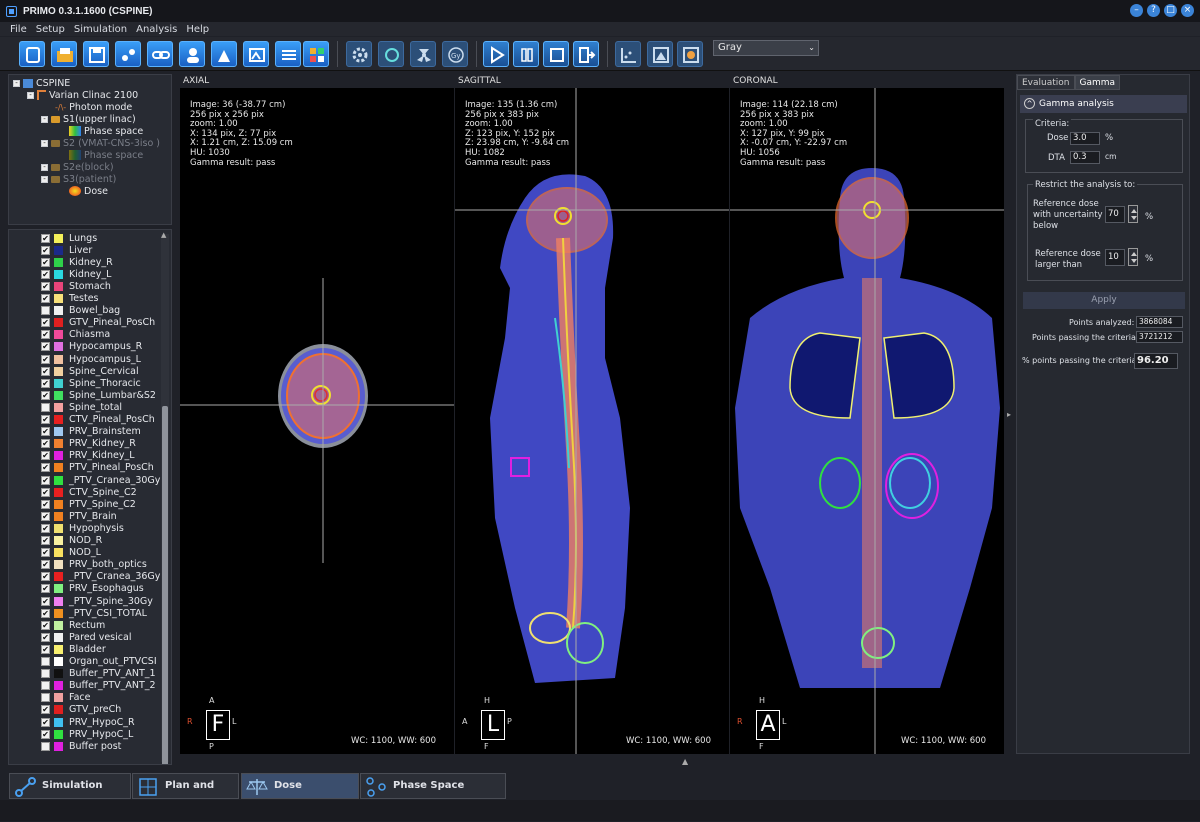 This screenshot has width=1200, height=822. I want to click on tab-gamma: Gamma, so click(1097, 82).